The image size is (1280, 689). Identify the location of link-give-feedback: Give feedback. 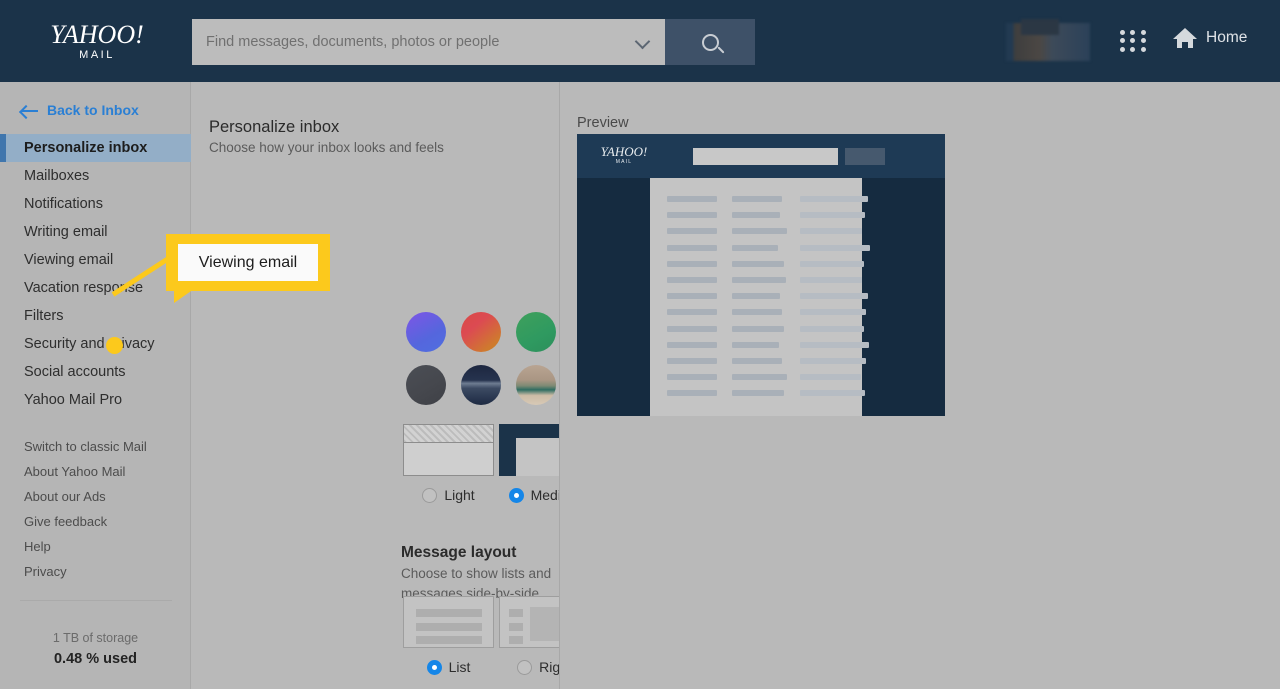
(95, 521).